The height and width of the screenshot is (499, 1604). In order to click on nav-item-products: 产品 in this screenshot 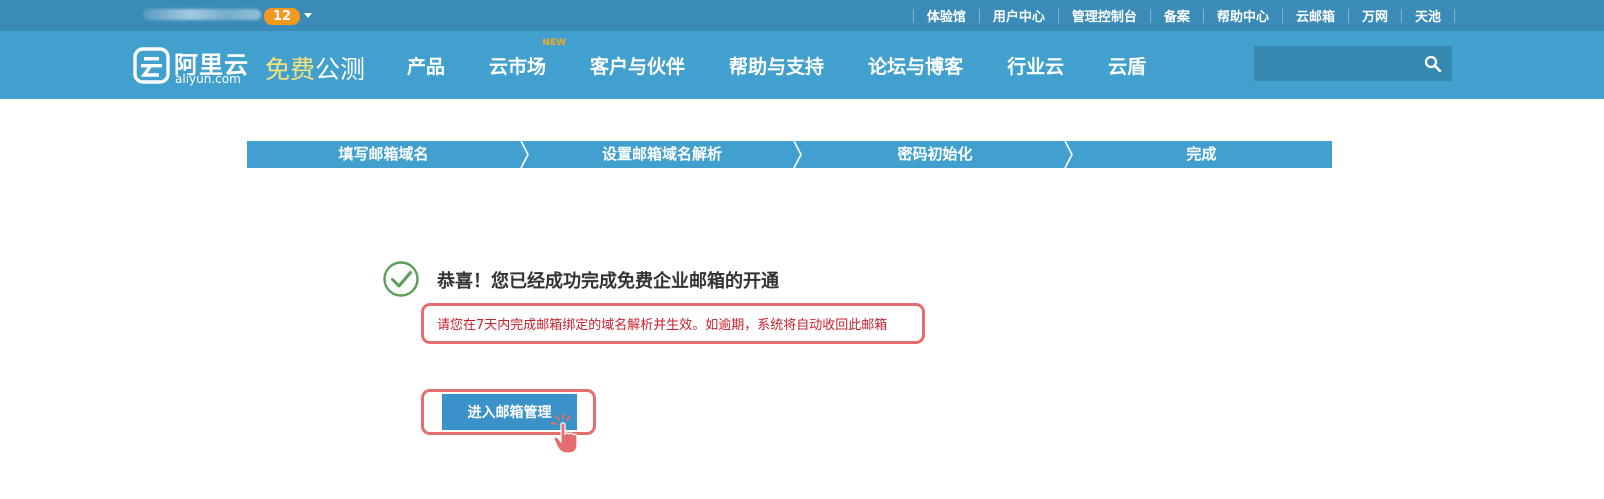, I will do `click(426, 65)`.